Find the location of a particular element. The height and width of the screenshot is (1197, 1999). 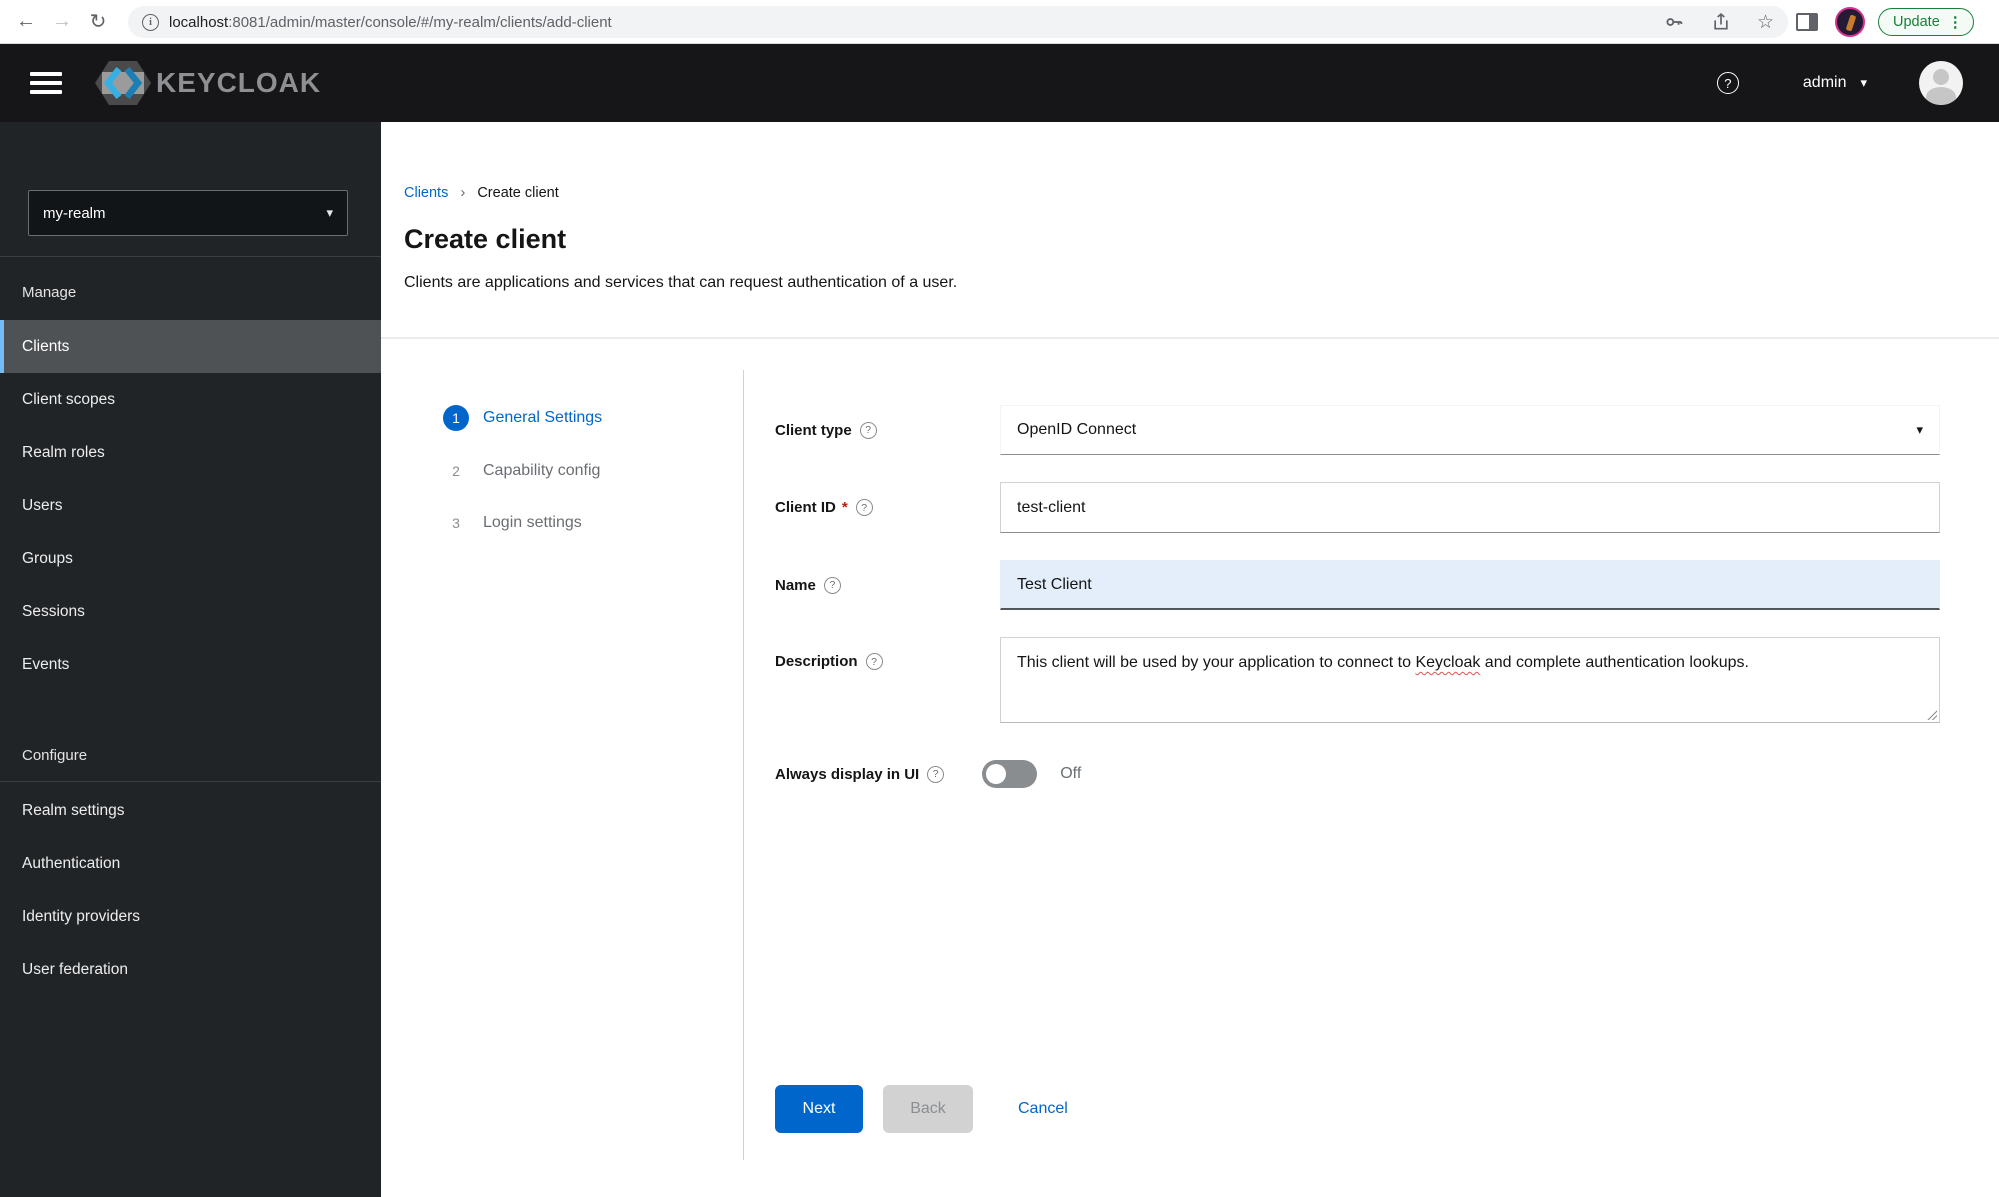

realm-caret-icon: ▾ is located at coordinates (329, 212).